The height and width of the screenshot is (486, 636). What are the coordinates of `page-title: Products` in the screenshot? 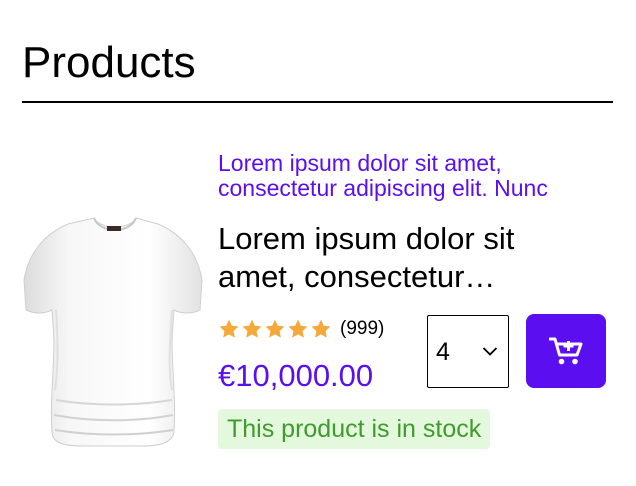 It's located at (109, 62).